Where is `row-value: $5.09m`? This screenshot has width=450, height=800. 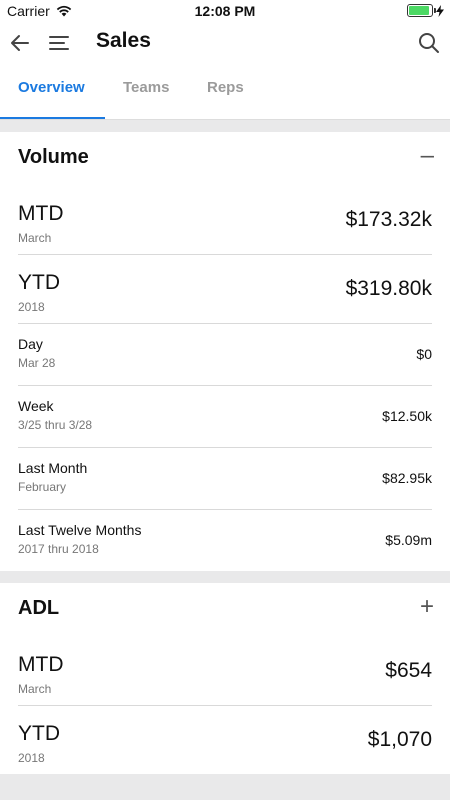 row-value: $5.09m is located at coordinates (408, 540).